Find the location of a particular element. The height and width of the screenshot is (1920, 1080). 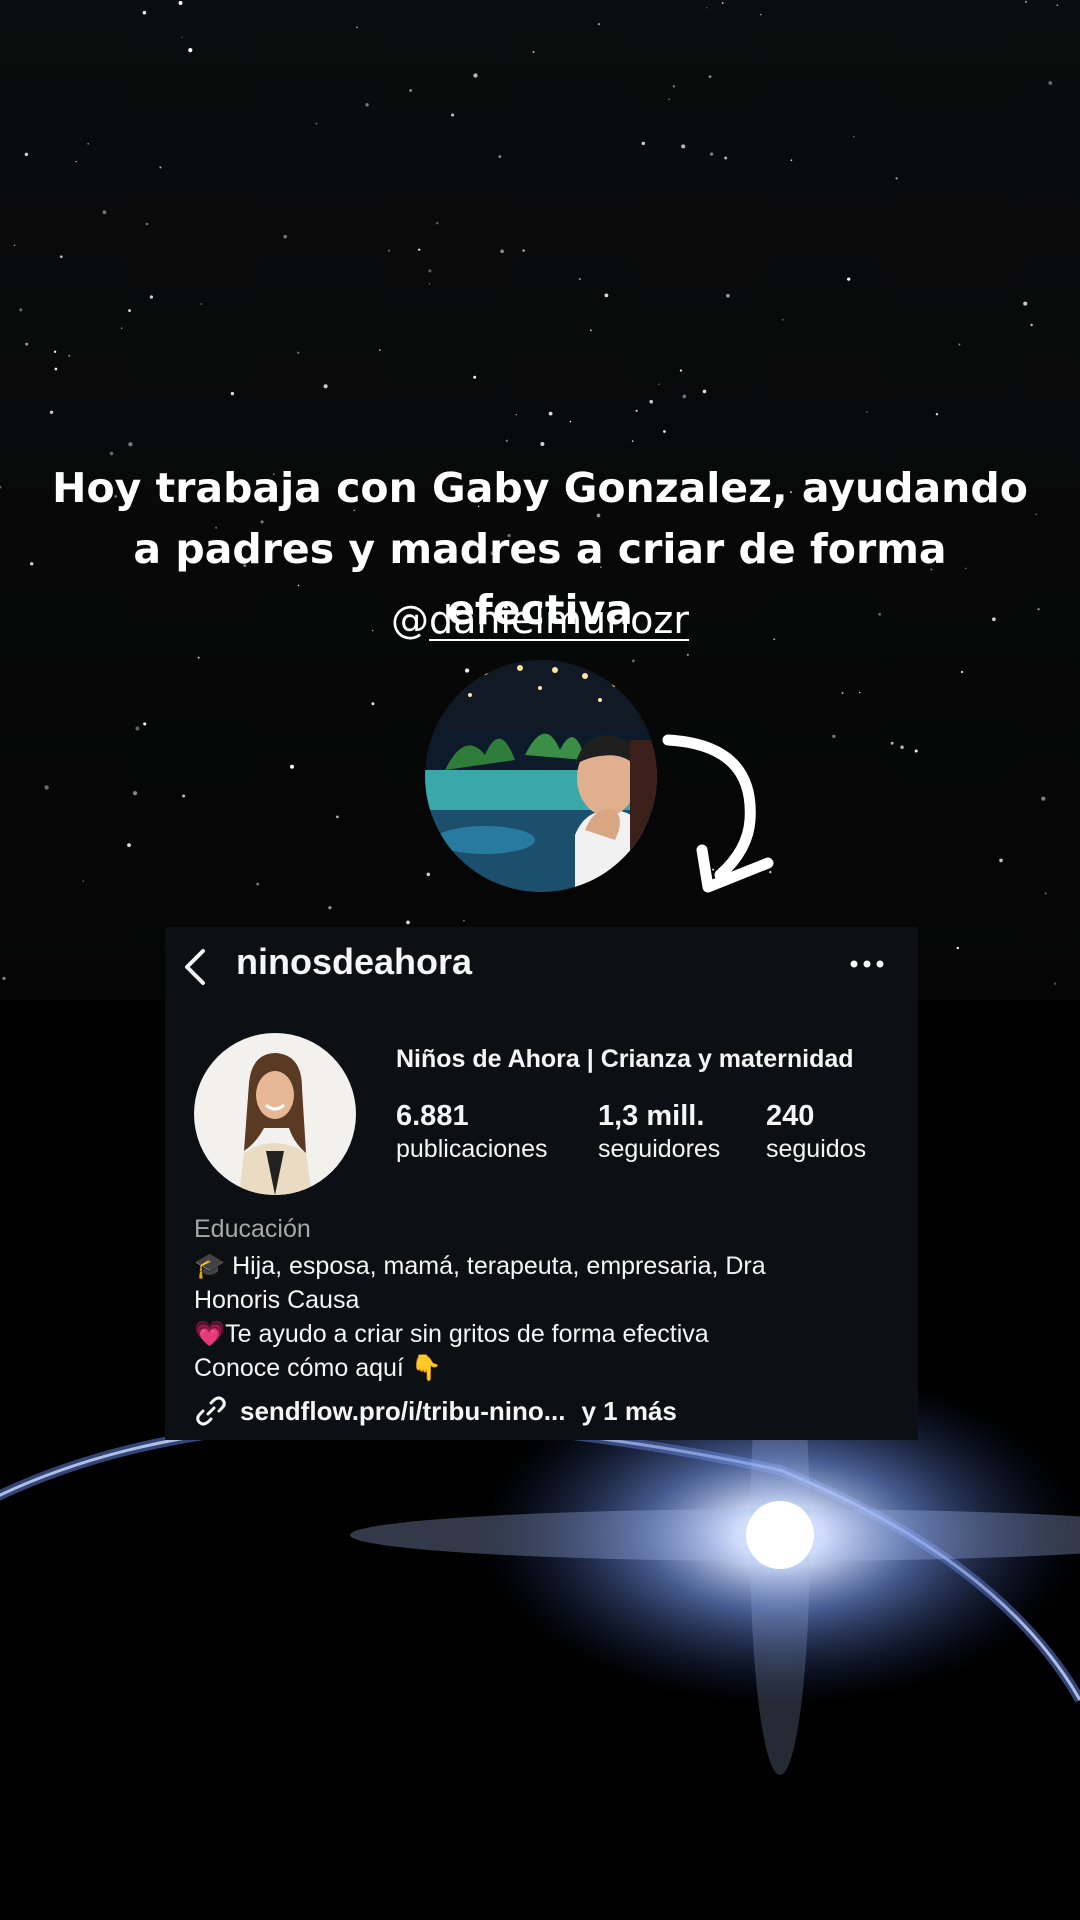

profile-picture is located at coordinates (275, 1114).